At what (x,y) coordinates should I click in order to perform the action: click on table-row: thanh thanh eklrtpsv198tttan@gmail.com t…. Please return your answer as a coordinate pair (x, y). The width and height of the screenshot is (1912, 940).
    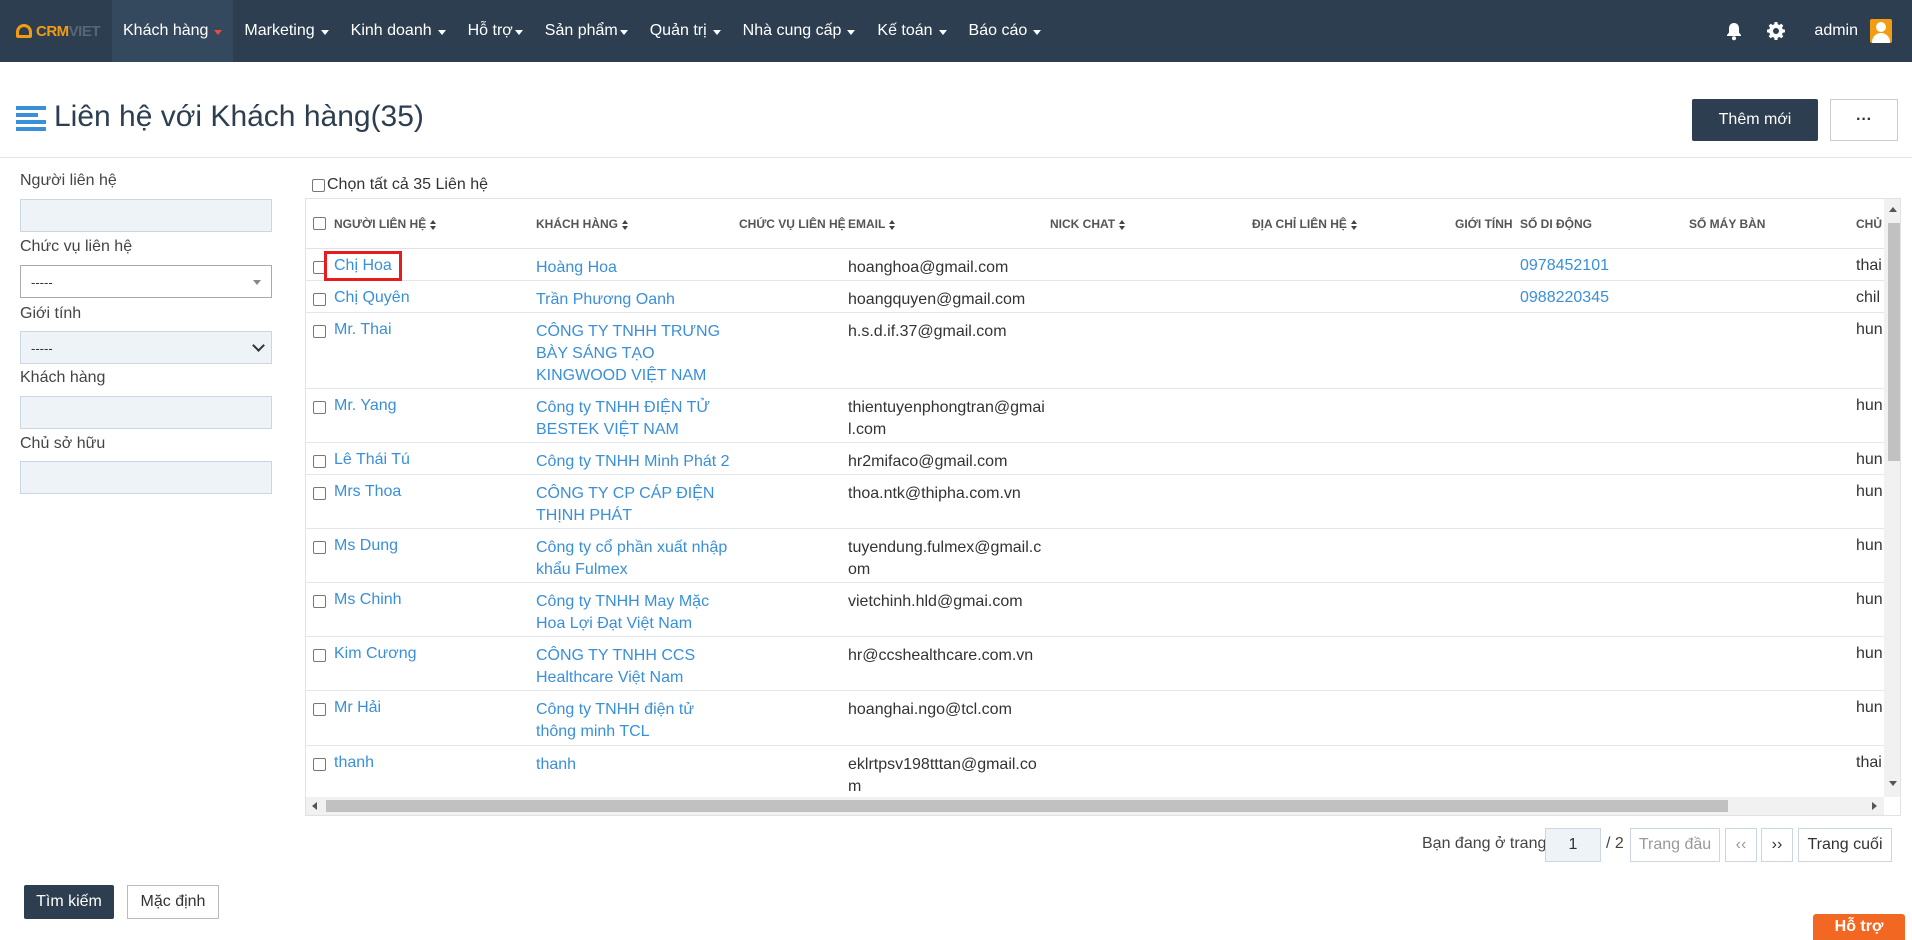
    Looking at the image, I should click on (1095, 773).